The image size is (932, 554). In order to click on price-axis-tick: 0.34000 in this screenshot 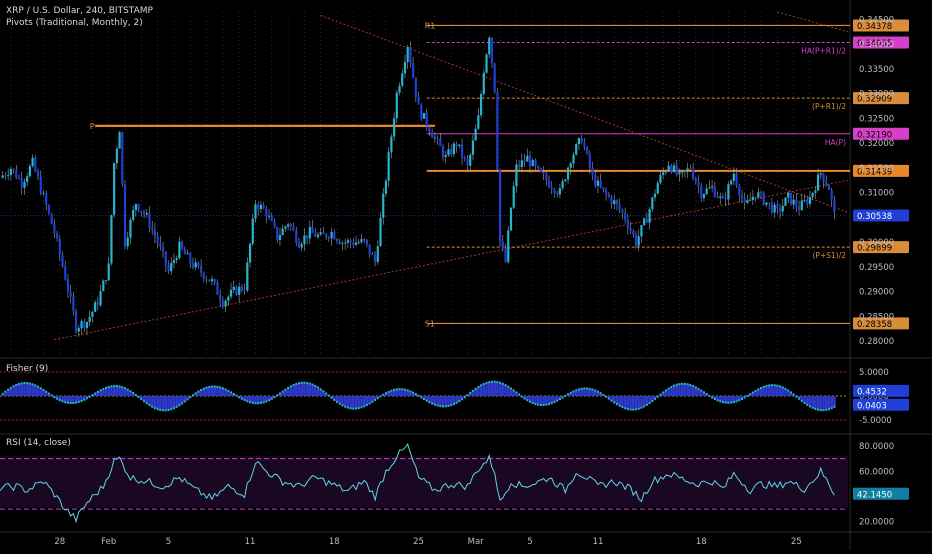, I will do `click(876, 45)`.